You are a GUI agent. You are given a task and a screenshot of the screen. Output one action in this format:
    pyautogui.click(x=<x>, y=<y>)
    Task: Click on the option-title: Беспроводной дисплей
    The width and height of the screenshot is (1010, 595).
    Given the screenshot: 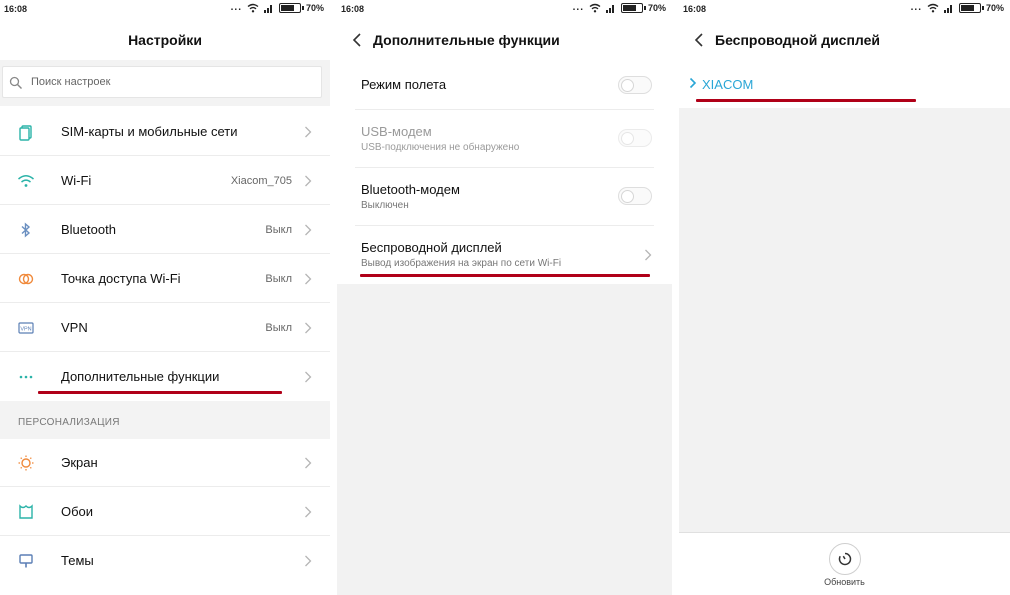 What is the action you would take?
    pyautogui.click(x=431, y=247)
    